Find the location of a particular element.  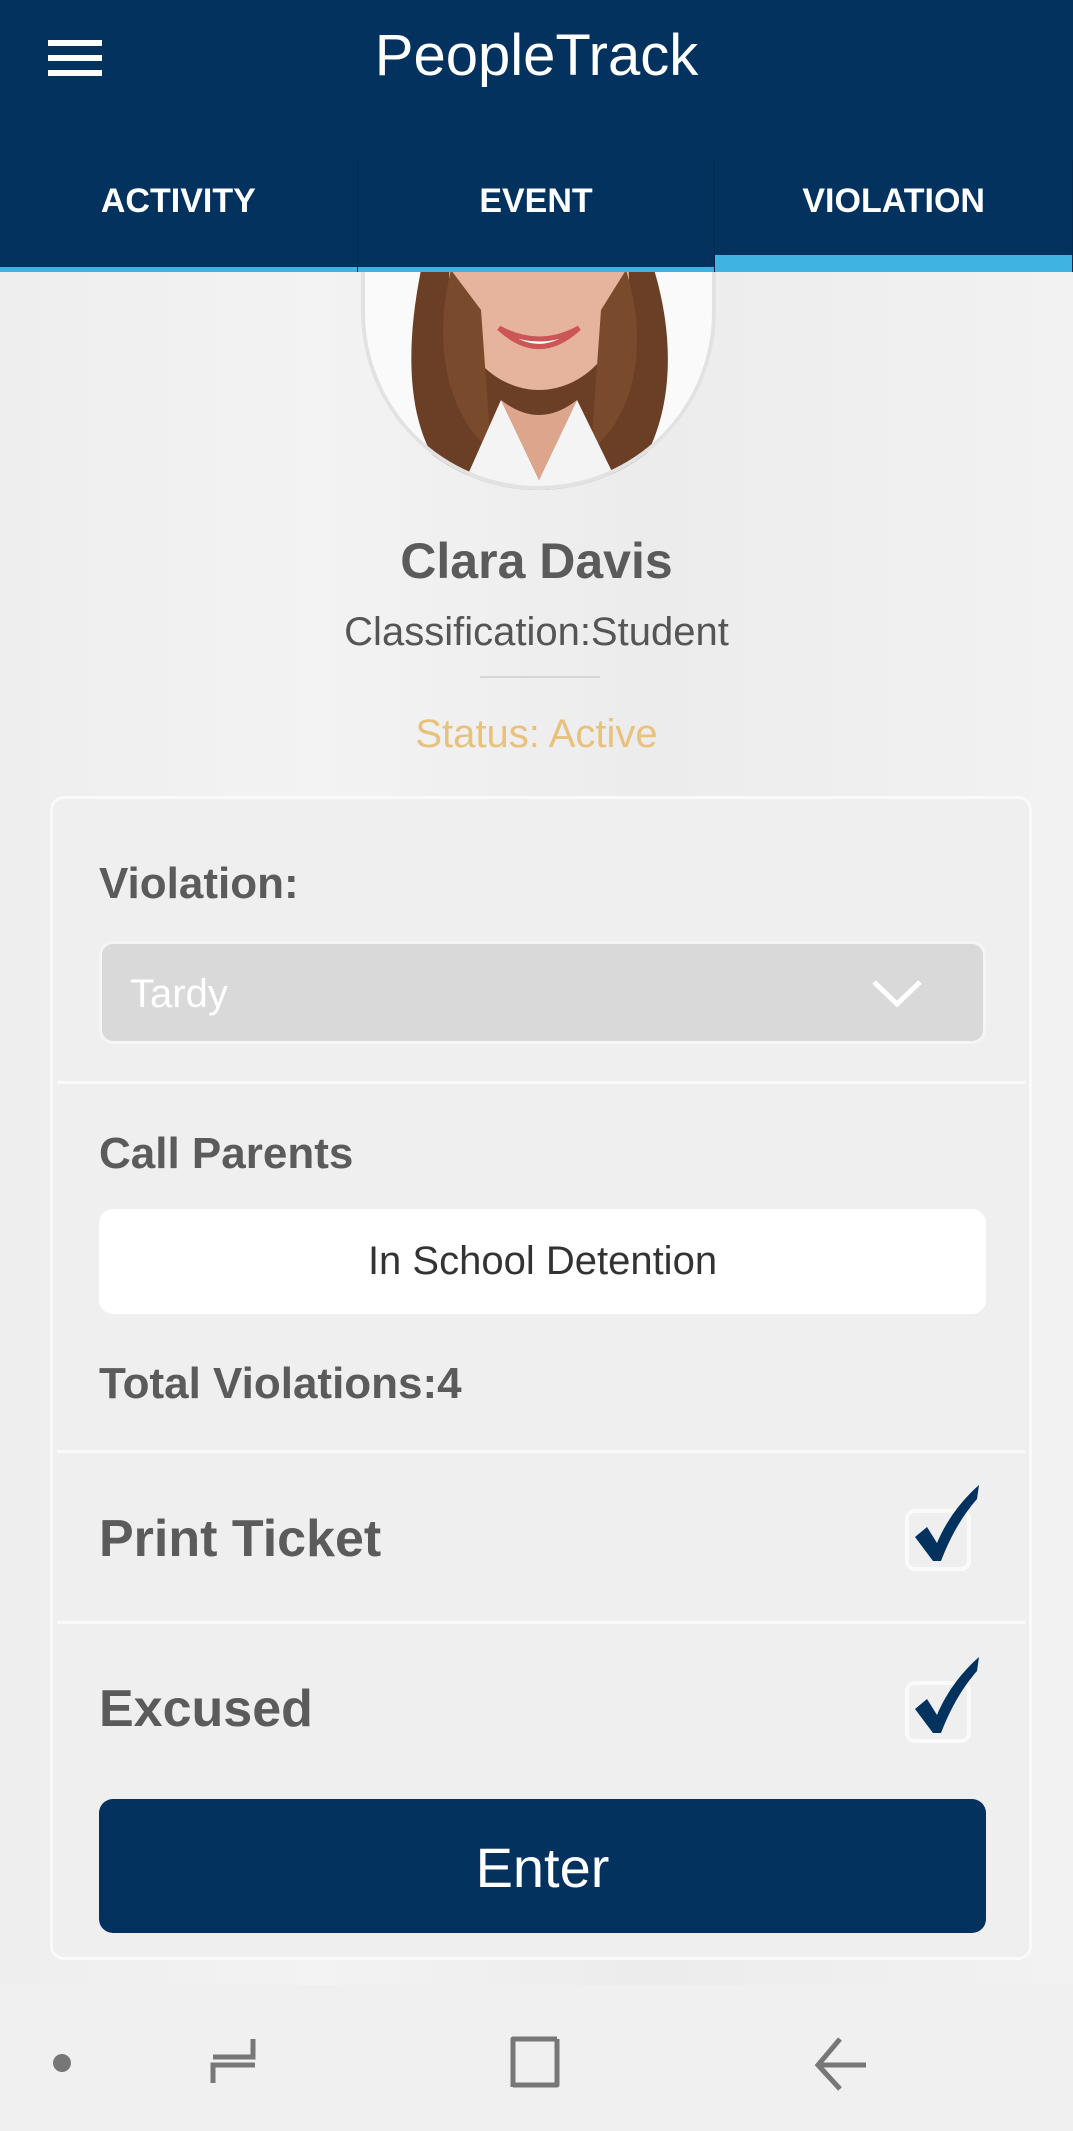

print-ticket-label: Print Ticket is located at coordinates (240, 1539).